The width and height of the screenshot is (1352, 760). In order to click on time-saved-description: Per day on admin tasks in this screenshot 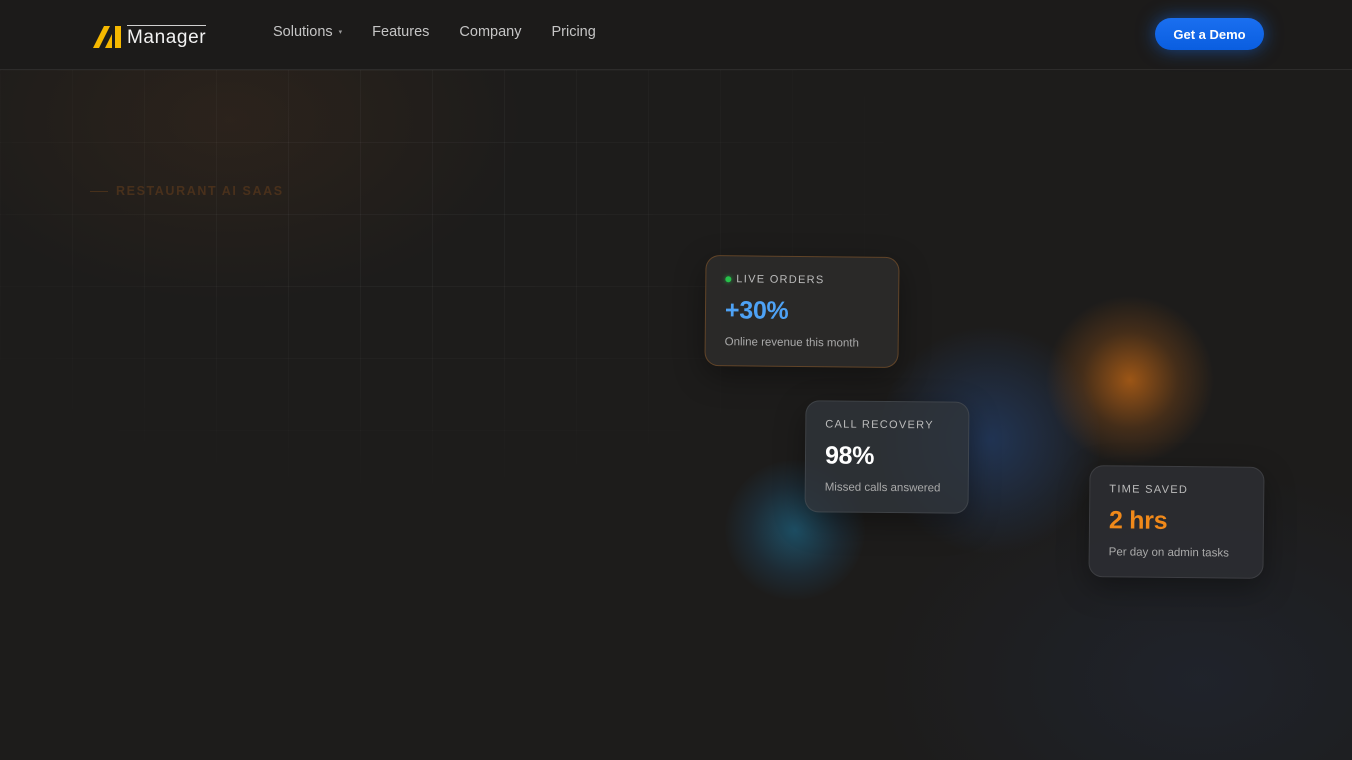, I will do `click(1168, 553)`.